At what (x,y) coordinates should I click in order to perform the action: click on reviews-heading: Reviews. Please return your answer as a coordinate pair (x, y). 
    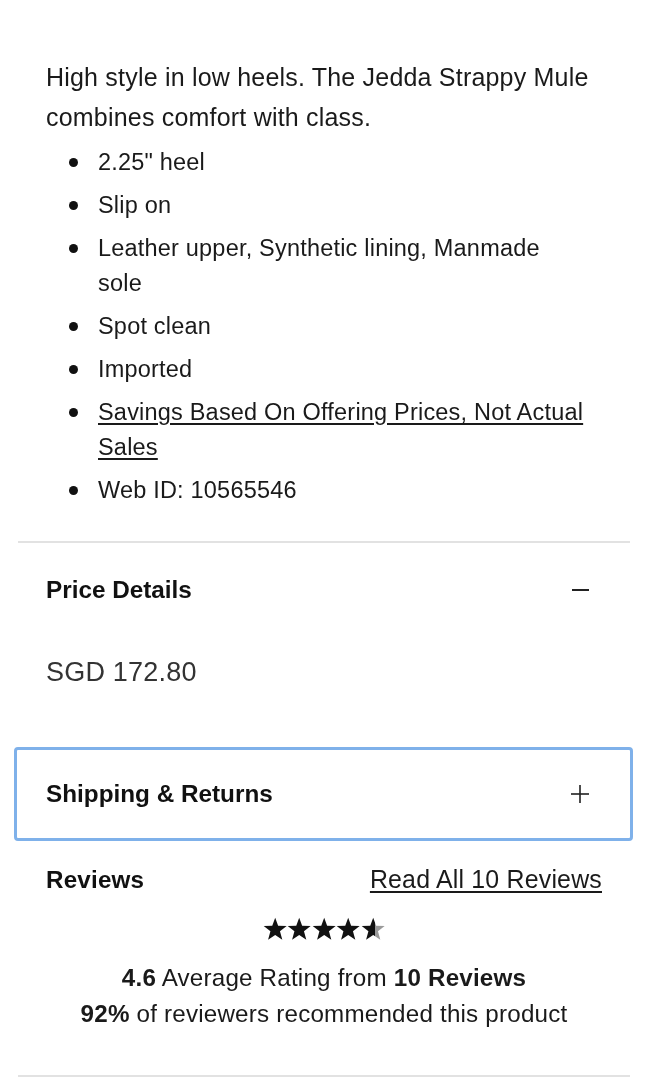
    Looking at the image, I should click on (95, 880).